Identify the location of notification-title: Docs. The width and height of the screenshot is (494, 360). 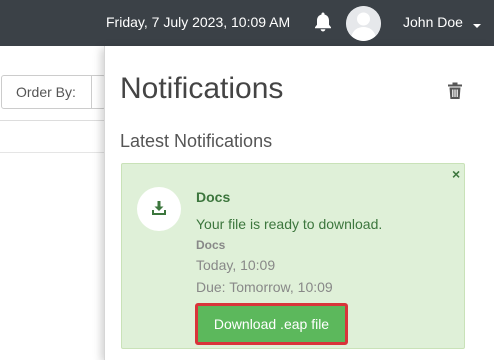
(213, 197).